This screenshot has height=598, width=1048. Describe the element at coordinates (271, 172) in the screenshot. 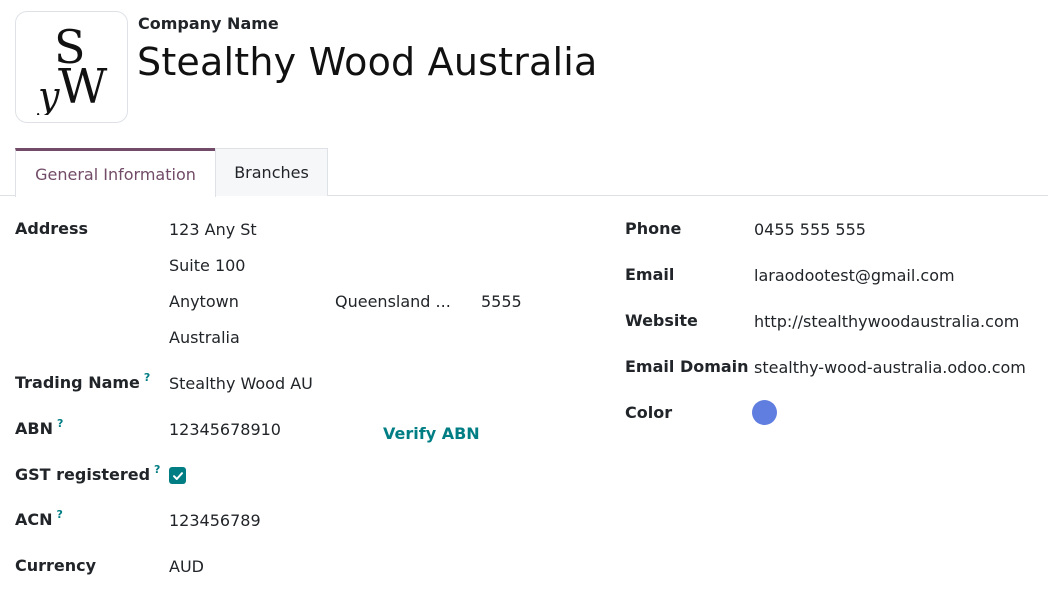

I see `tab-branches: Branches` at that location.